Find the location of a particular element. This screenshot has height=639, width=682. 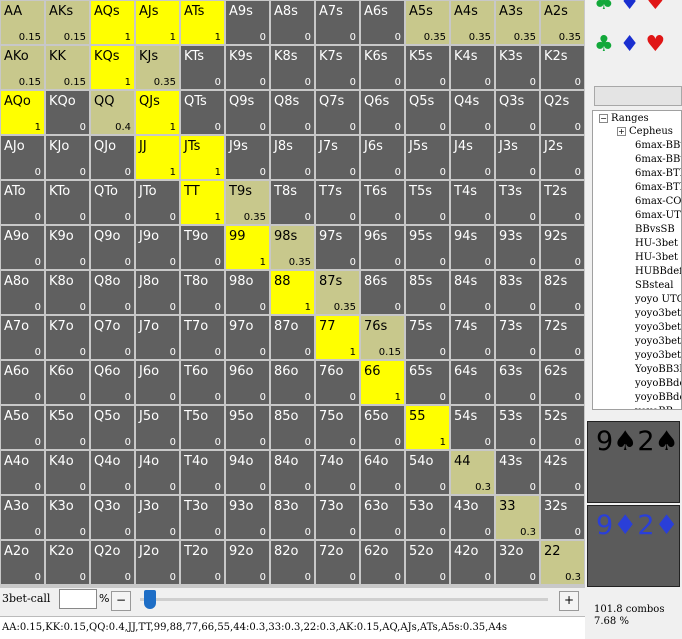

range-cell: AA 0.15 is located at coordinates (22, 22).